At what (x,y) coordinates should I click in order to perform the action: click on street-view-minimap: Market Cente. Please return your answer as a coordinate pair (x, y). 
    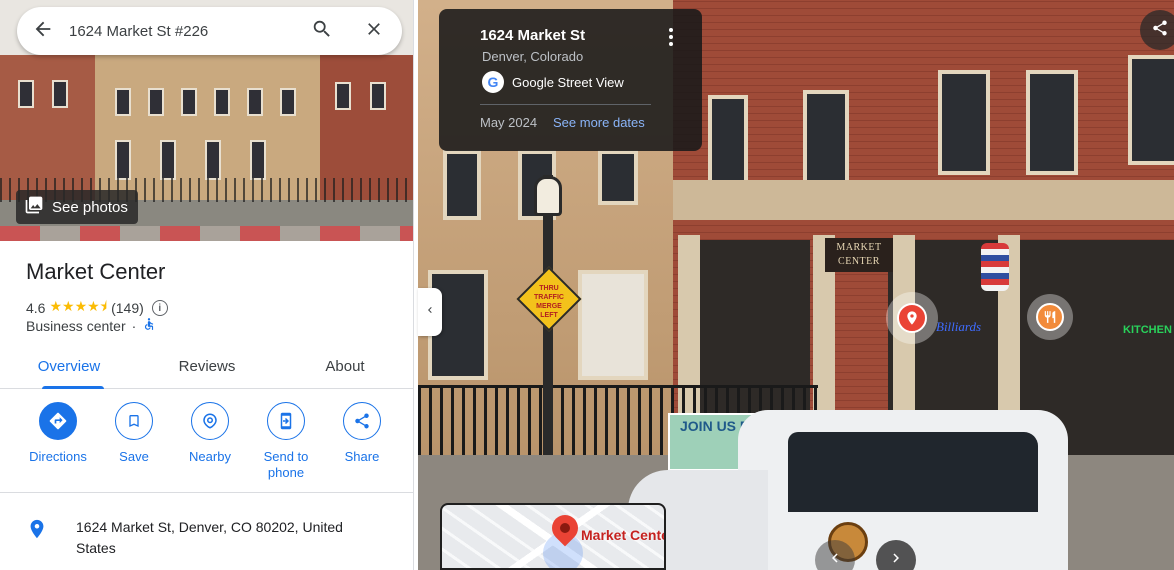
    Looking at the image, I should click on (553, 536).